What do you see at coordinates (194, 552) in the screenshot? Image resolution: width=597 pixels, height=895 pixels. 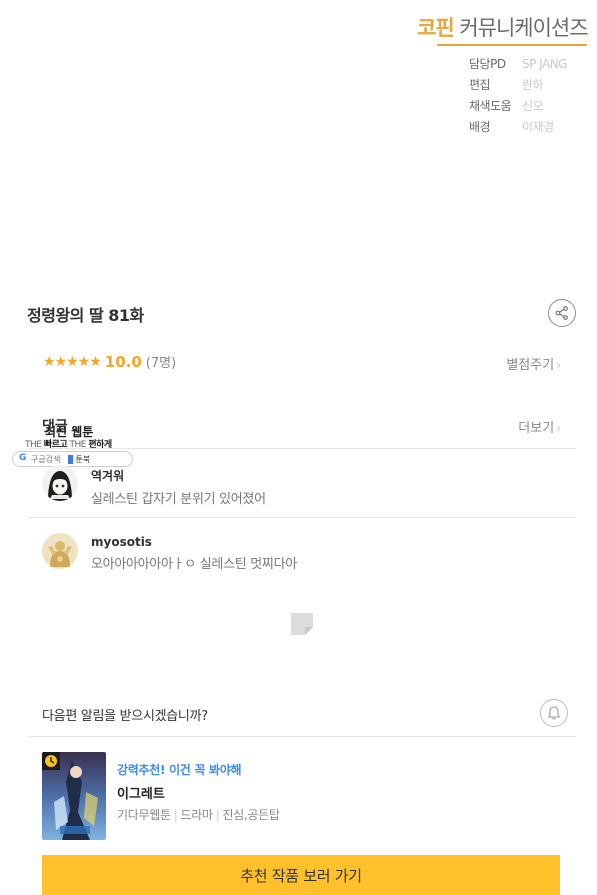 I see `comment-body: myosotis 오아아아아아아ㅏㅇ 실레스틴 멋찌다아` at bounding box center [194, 552].